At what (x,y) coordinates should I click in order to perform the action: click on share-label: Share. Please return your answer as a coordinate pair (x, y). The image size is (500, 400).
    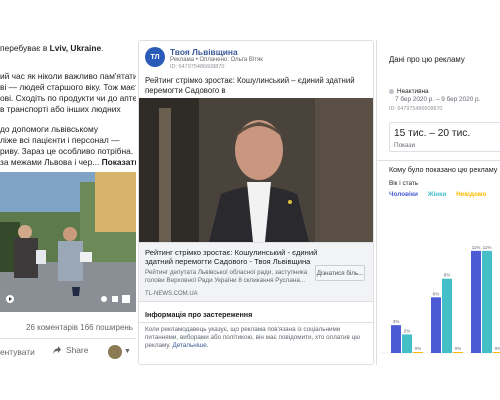
    Looking at the image, I should click on (77, 350).